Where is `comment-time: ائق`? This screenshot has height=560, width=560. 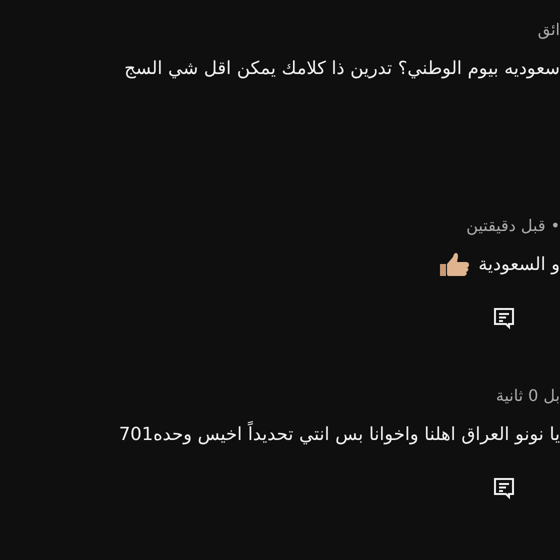 comment-time: ائق is located at coordinates (549, 30).